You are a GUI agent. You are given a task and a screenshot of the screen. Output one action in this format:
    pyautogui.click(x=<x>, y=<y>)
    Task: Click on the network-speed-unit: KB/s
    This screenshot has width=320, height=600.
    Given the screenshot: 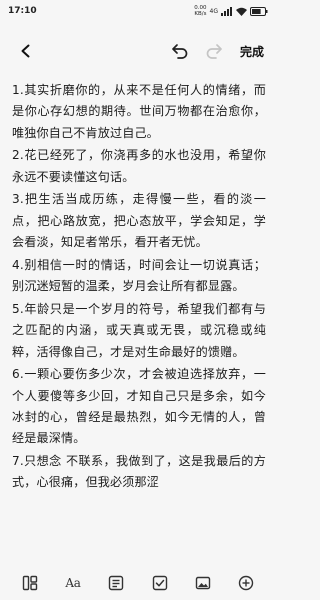 What is the action you would take?
    pyautogui.click(x=200, y=14)
    